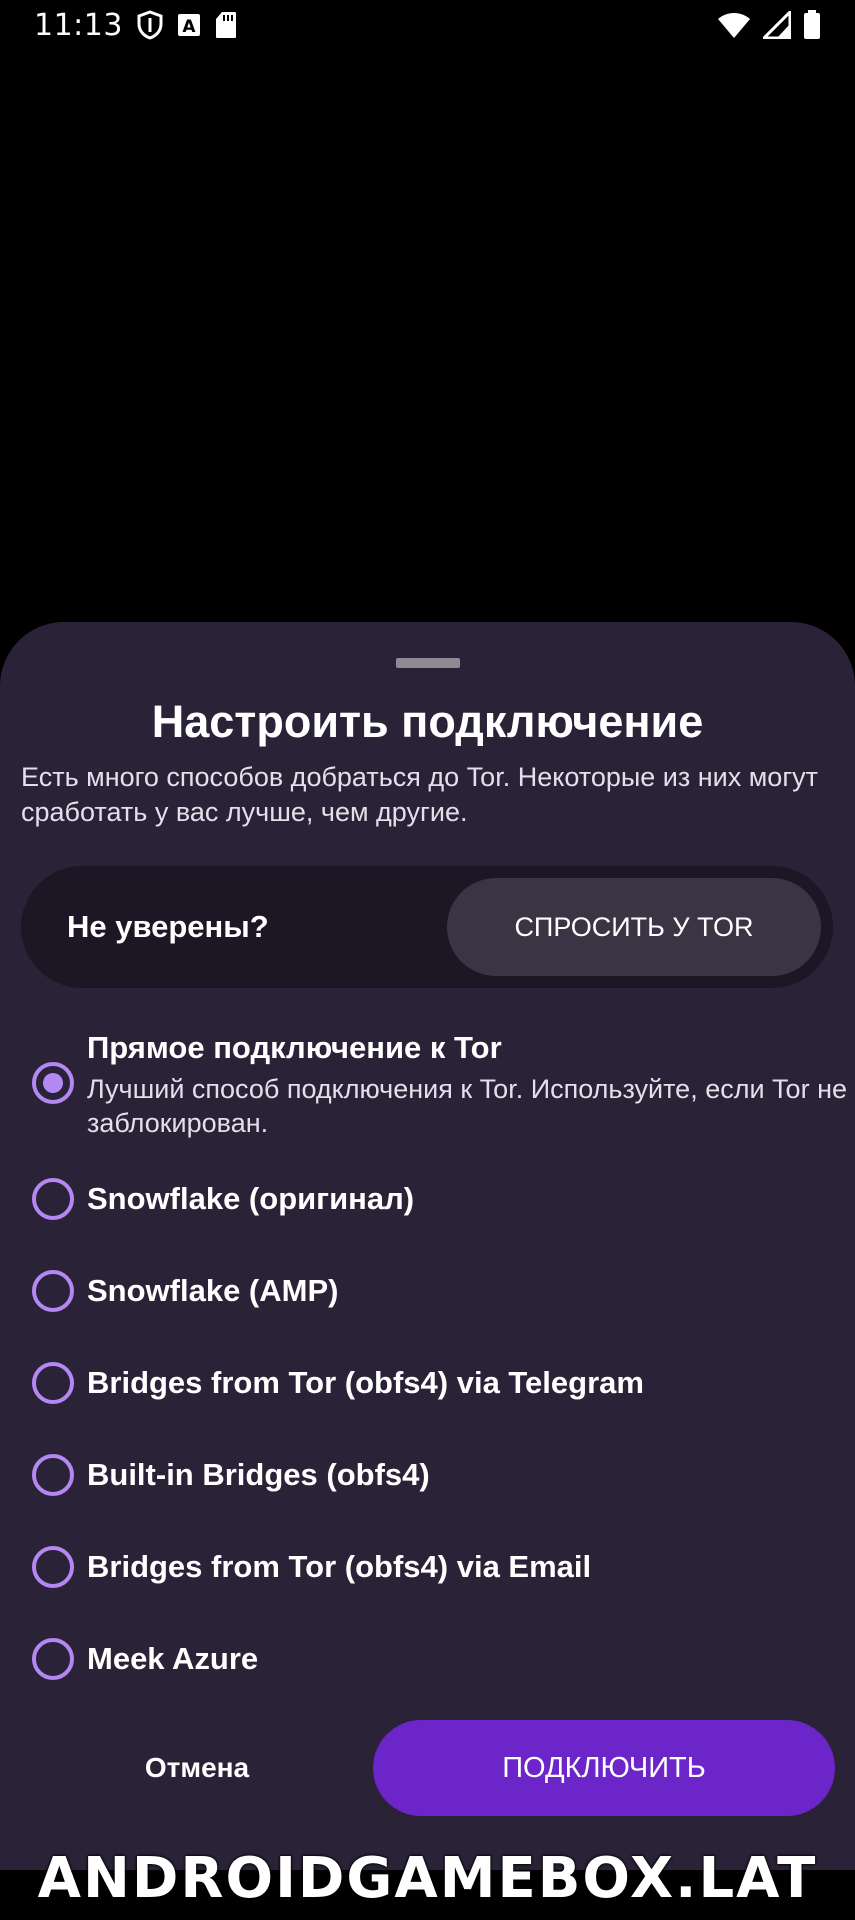  Describe the element at coordinates (150, 25) in the screenshot. I see `shield-icon` at that location.